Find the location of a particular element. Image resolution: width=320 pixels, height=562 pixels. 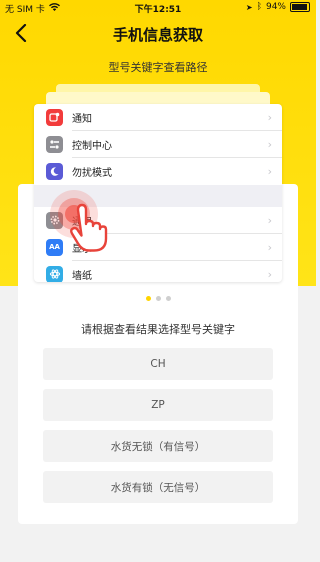

selection-prompt: 请根据查看结果选择型号关键字 is located at coordinates (158, 329).